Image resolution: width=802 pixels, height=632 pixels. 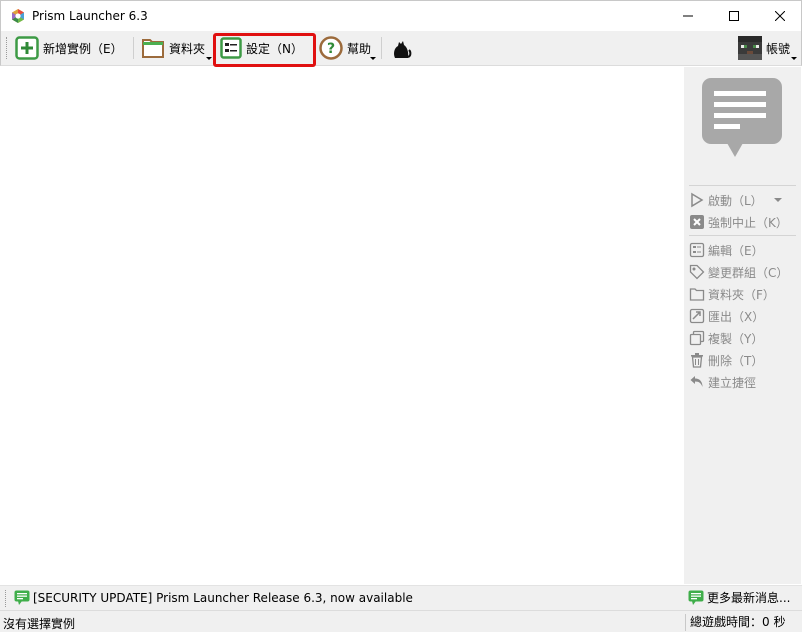 I want to click on help-button: ? 幫助, so click(x=345, y=48).